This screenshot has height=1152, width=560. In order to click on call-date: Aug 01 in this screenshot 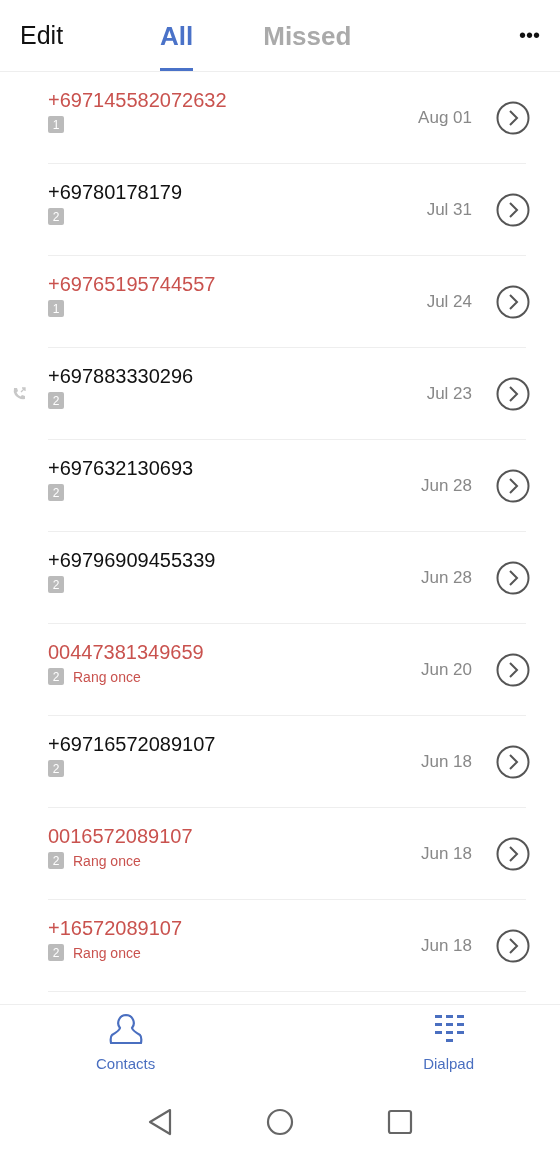, I will do `click(445, 118)`.